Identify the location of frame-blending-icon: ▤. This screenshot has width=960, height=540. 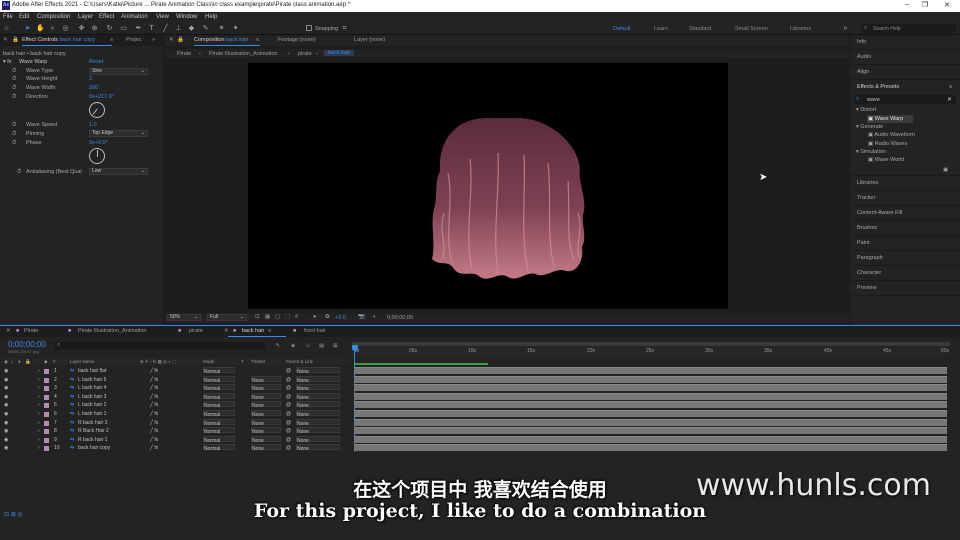
(321, 346).